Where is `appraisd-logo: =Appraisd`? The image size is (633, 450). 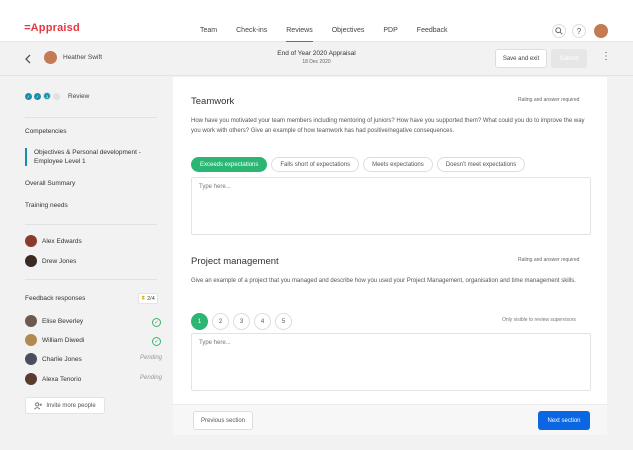 appraisd-logo: =Appraisd is located at coordinates (52, 28).